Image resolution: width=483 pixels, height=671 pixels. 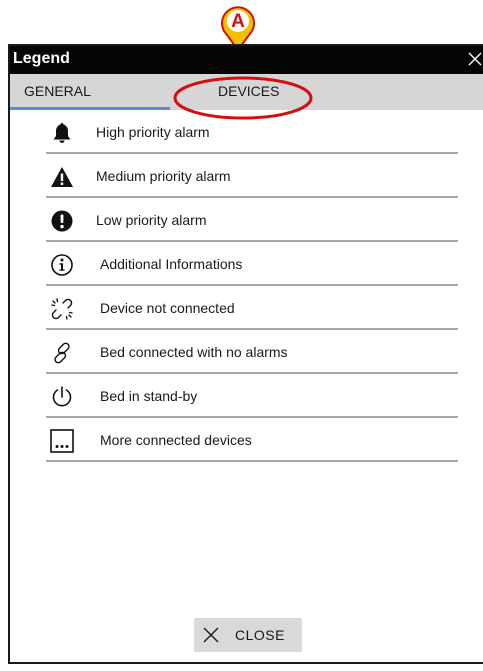 I want to click on ellipsis-box-icon, so click(x=62, y=441).